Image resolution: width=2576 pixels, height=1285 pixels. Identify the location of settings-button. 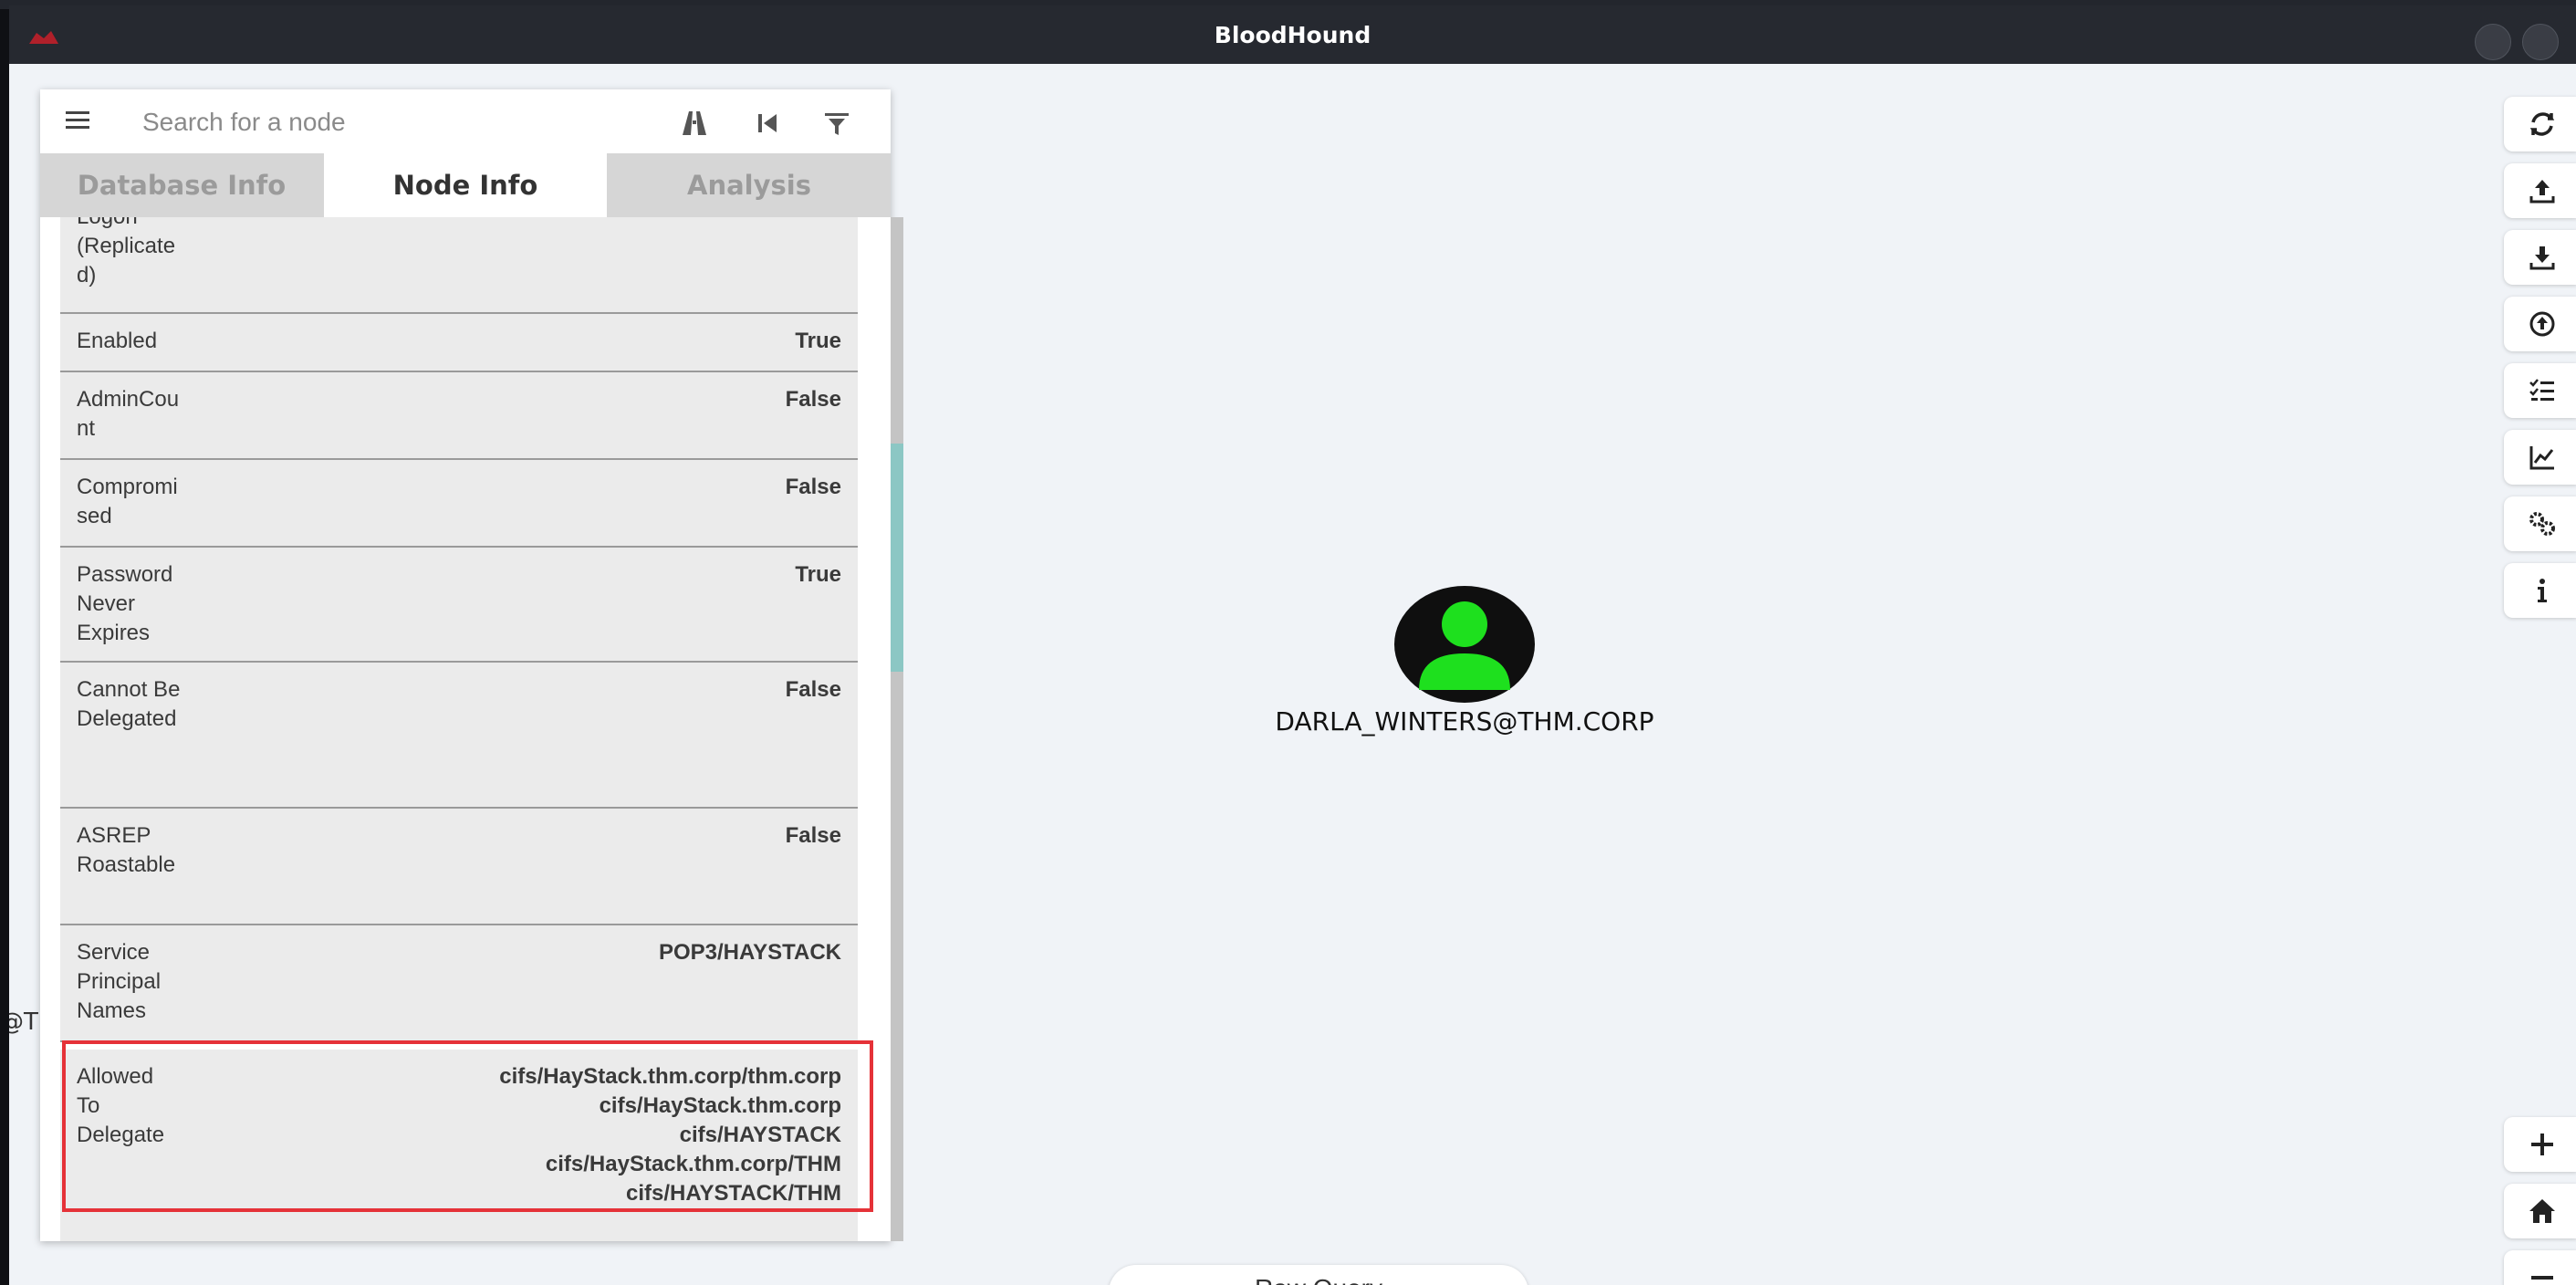
(2540, 523).